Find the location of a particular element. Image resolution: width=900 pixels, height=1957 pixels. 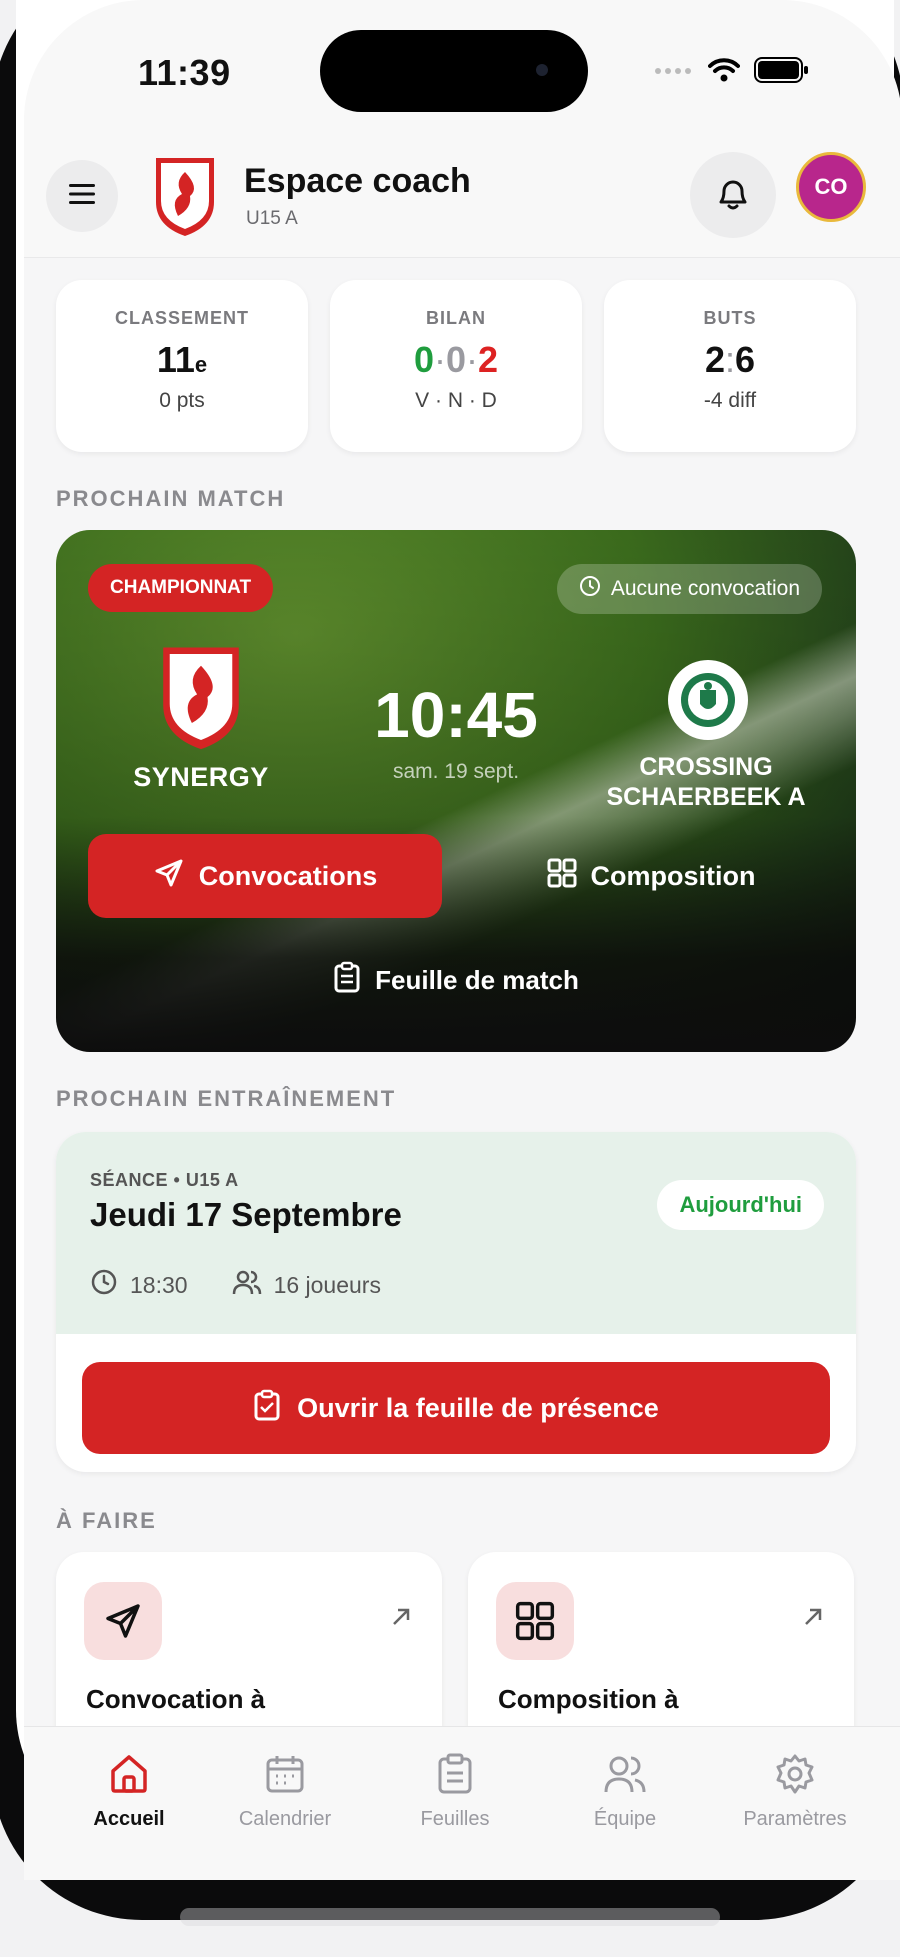

stat-sub: 0 pts is located at coordinates (182, 400).